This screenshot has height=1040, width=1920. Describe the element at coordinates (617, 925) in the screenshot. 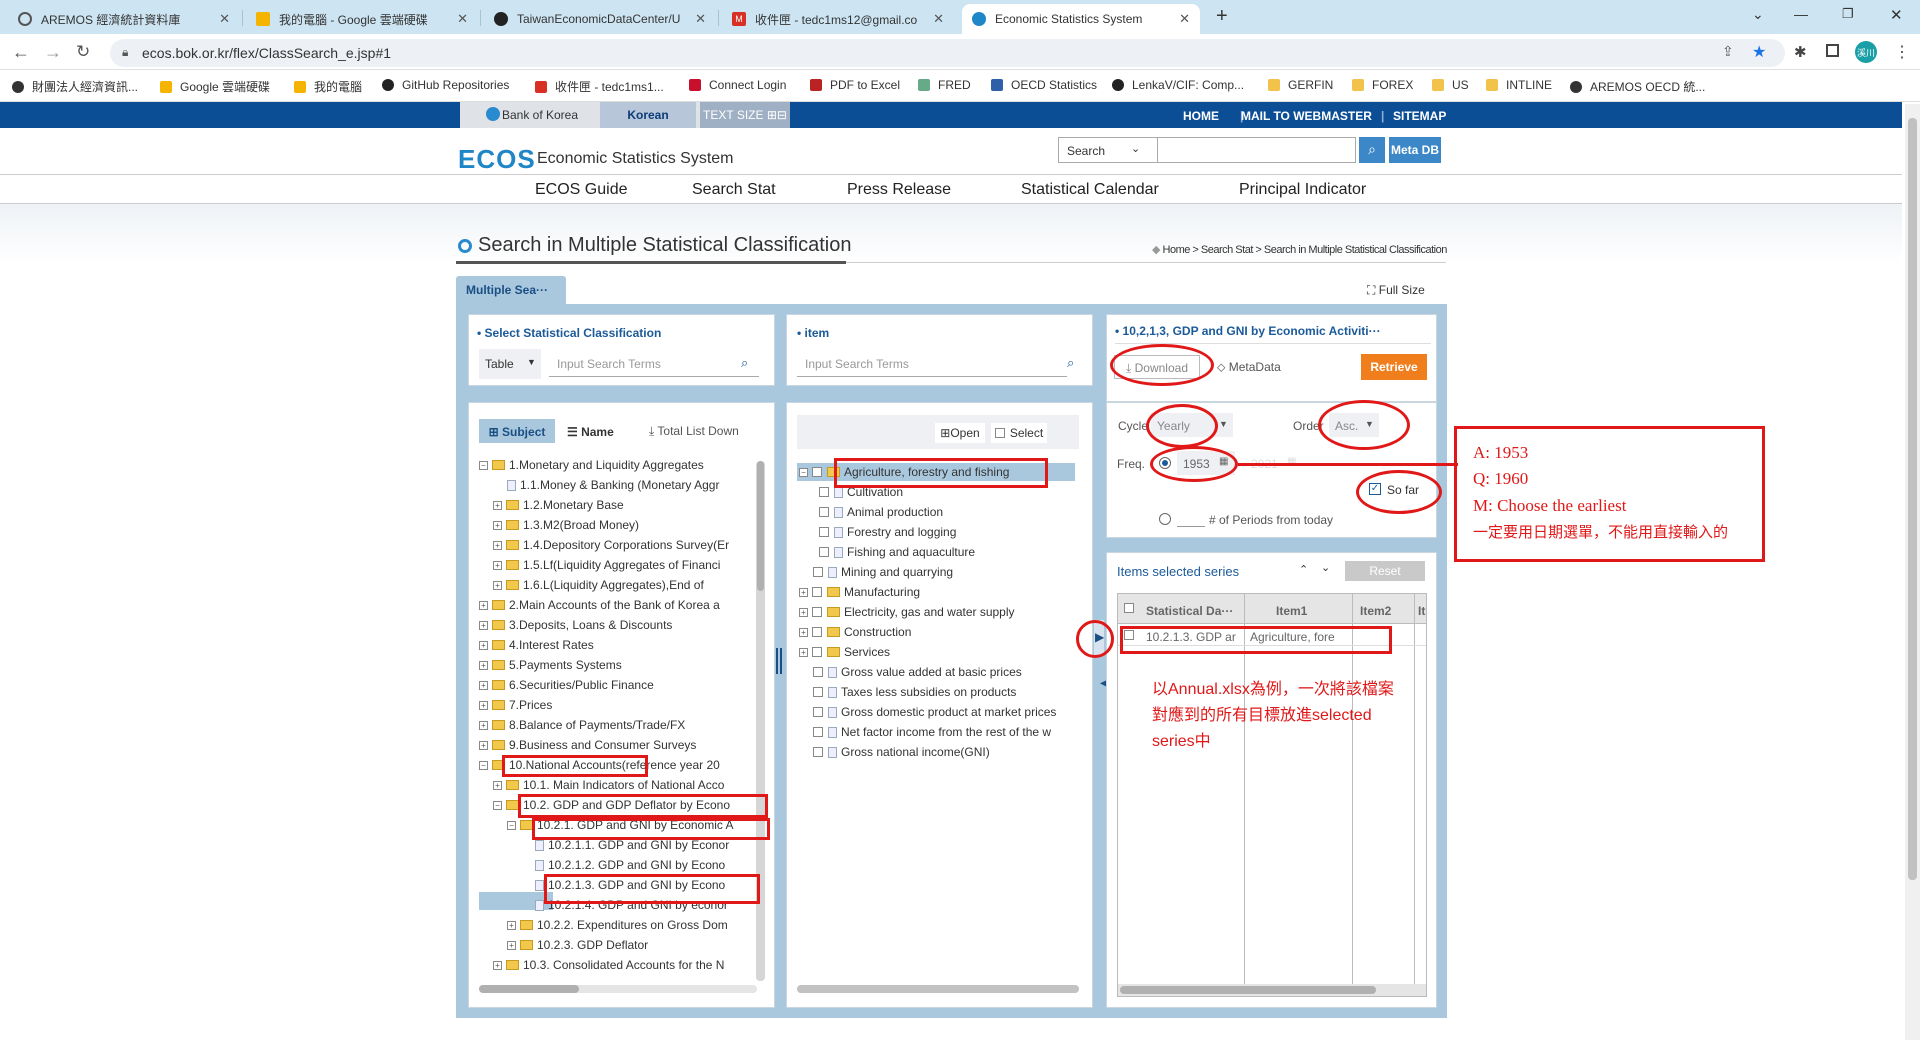

I see `tree-node: +10.2.2. Expenditures on Gross Dom` at that location.